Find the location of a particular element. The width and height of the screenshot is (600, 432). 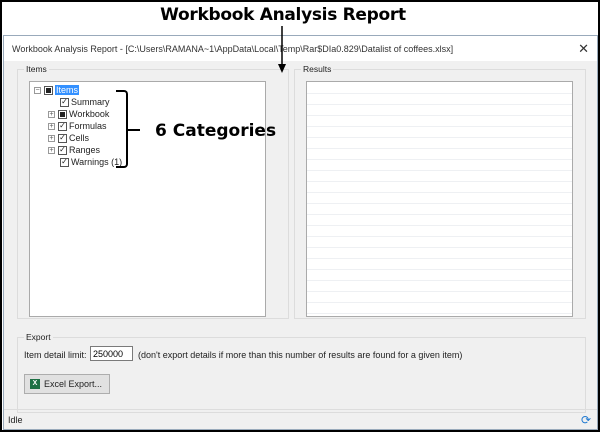

tree-node-label: Formulas is located at coordinates (88, 126).